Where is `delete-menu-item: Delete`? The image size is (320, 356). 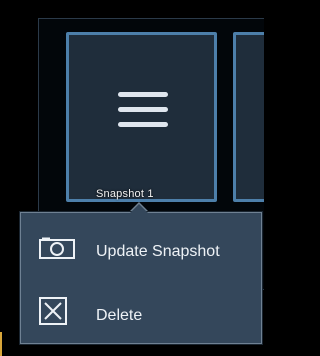 delete-menu-item: Delete is located at coordinates (141, 315).